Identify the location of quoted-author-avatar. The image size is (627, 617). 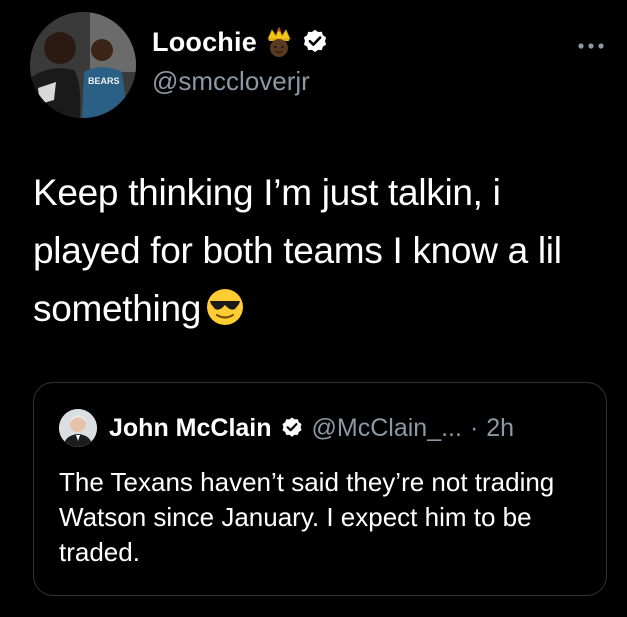
(78, 428).